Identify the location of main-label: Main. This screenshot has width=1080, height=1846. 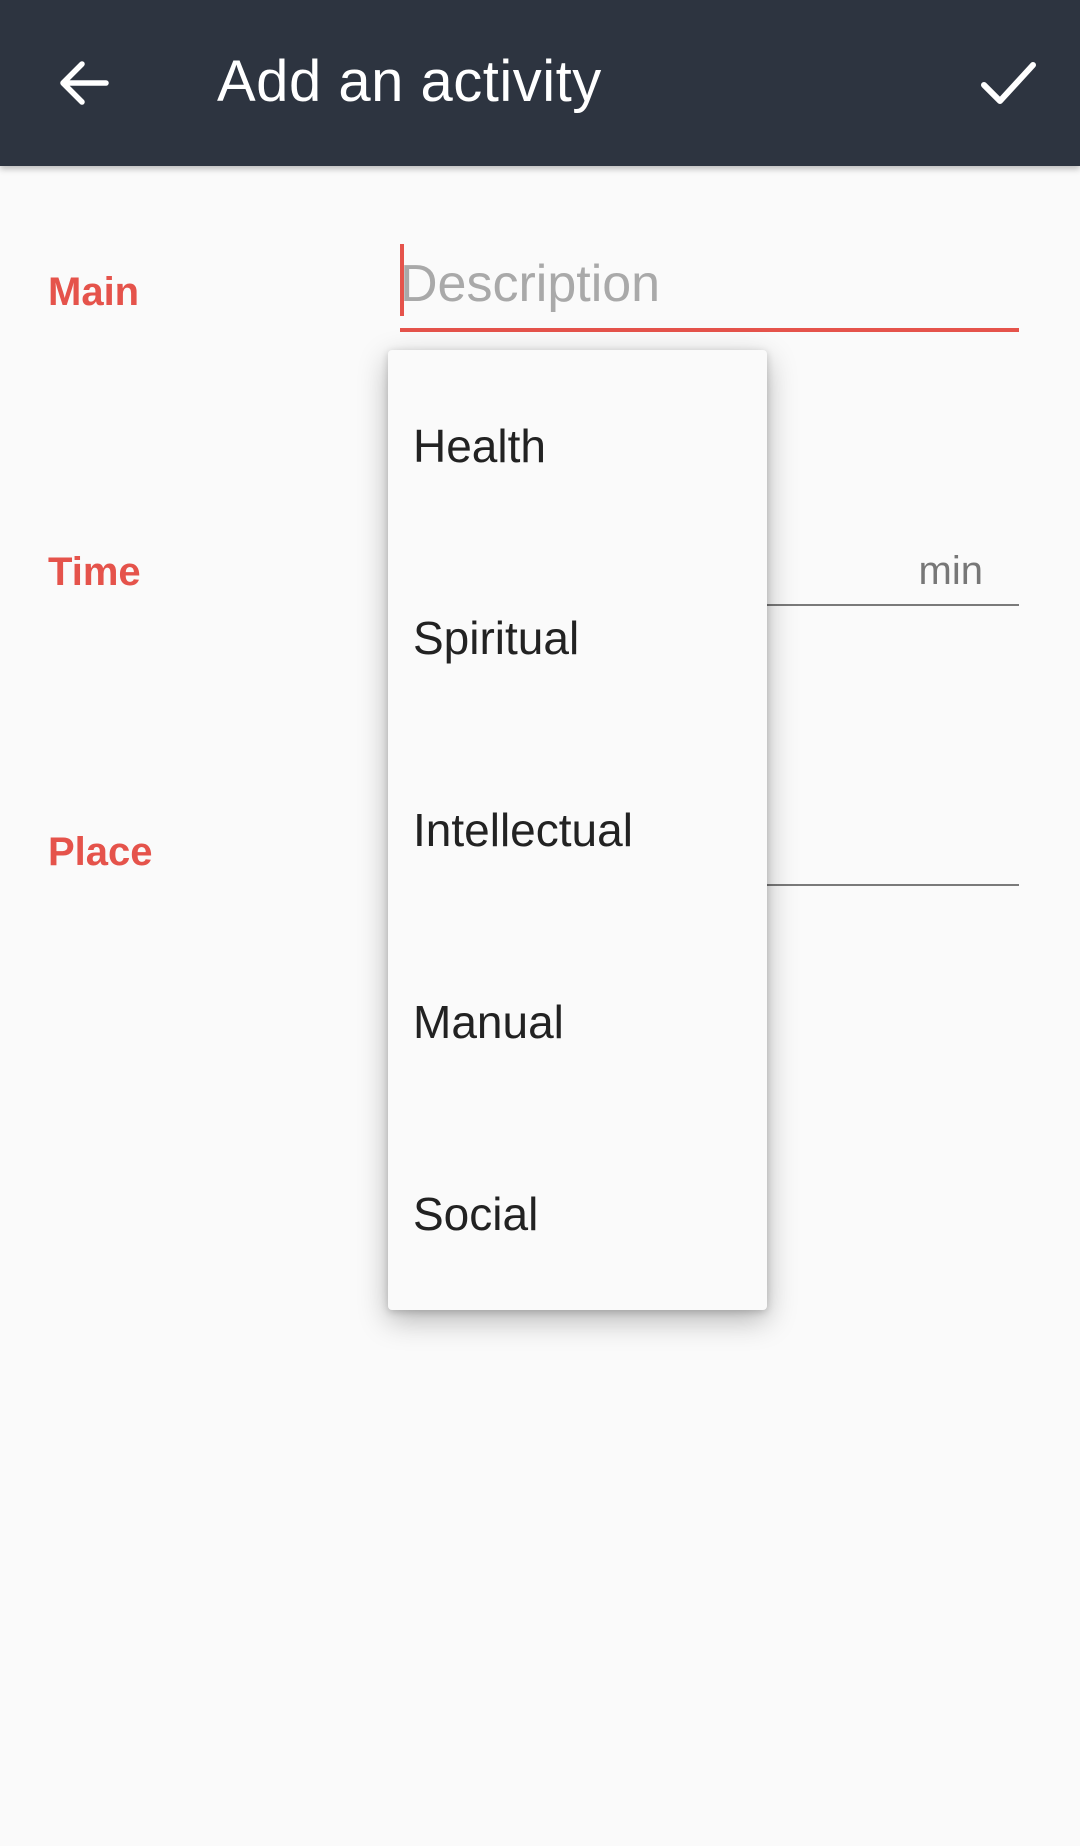
(94, 292).